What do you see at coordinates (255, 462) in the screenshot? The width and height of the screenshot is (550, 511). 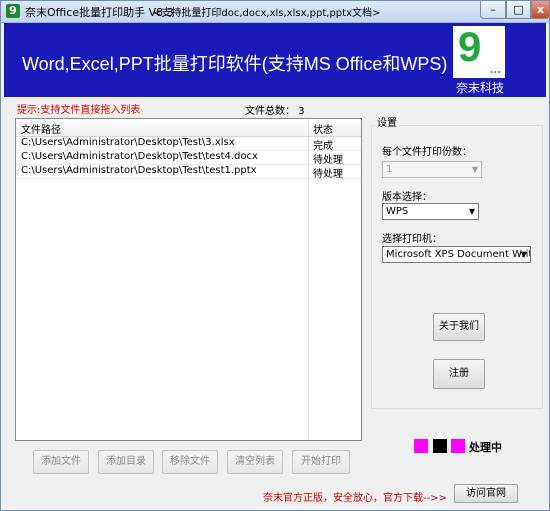 I see `clear-list-button: 清空列表` at bounding box center [255, 462].